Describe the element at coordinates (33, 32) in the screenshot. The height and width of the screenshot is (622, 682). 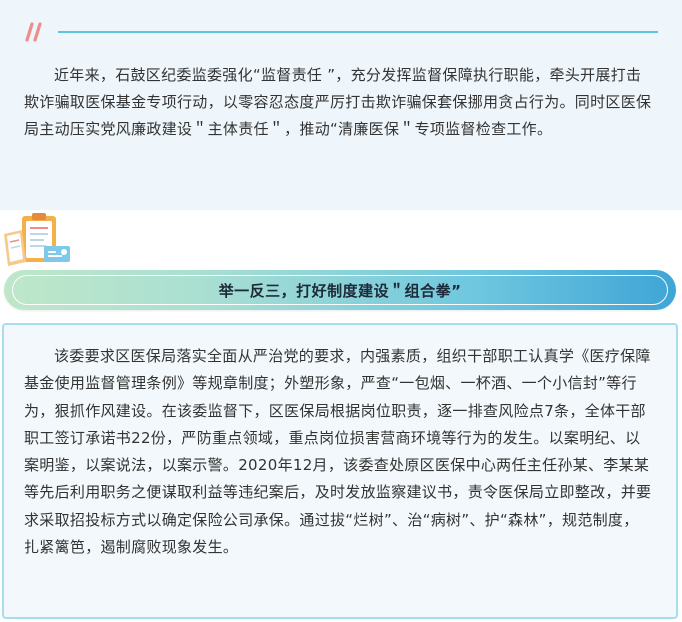
I see `double-slash-icon` at that location.